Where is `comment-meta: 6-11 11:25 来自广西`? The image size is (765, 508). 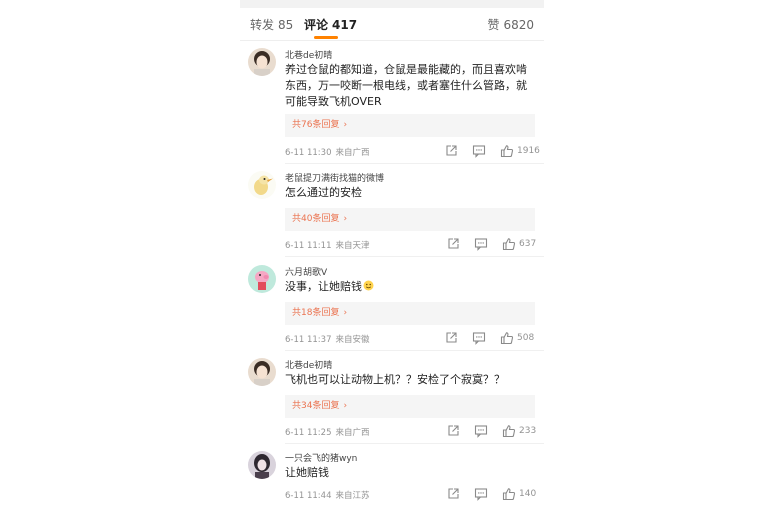 comment-meta: 6-11 11:25 来自广西 is located at coordinates (327, 432).